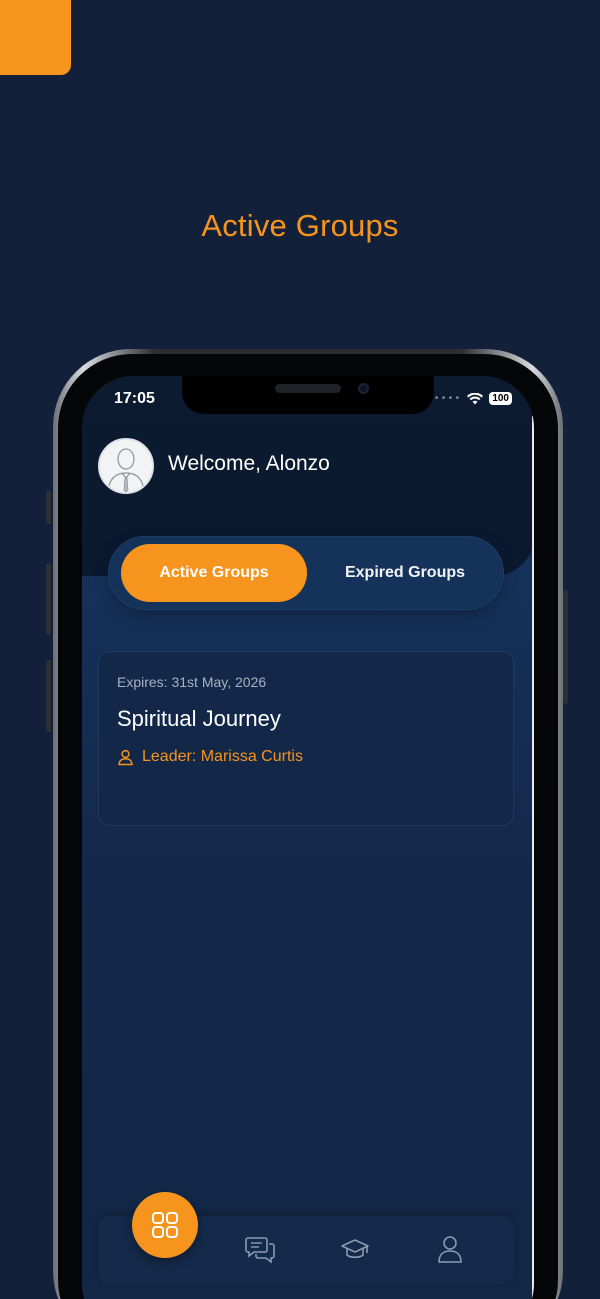 The image size is (600, 1299). Describe the element at coordinates (300, 225) in the screenshot. I see `page-heading: Active Groups` at that location.